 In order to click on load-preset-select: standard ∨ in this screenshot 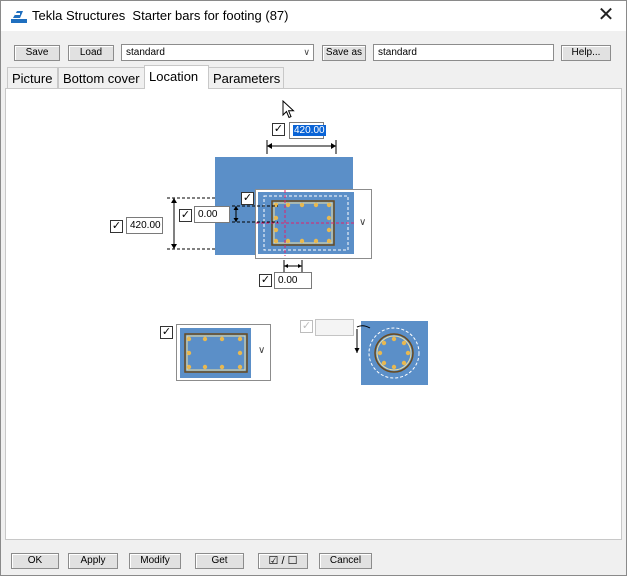, I will do `click(217, 52)`.